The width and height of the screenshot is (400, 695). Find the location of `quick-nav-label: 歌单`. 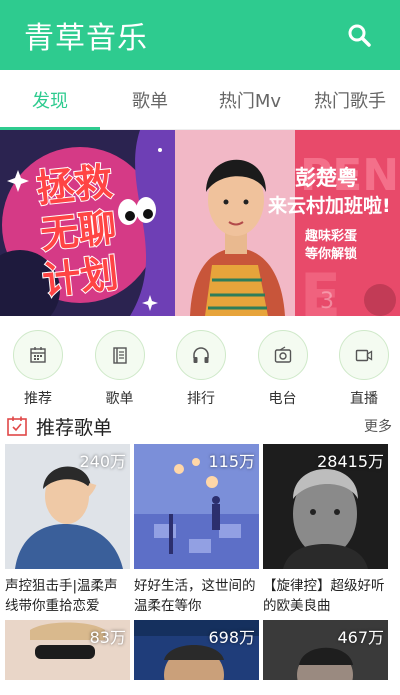

quick-nav-label: 歌单 is located at coordinates (119, 399).